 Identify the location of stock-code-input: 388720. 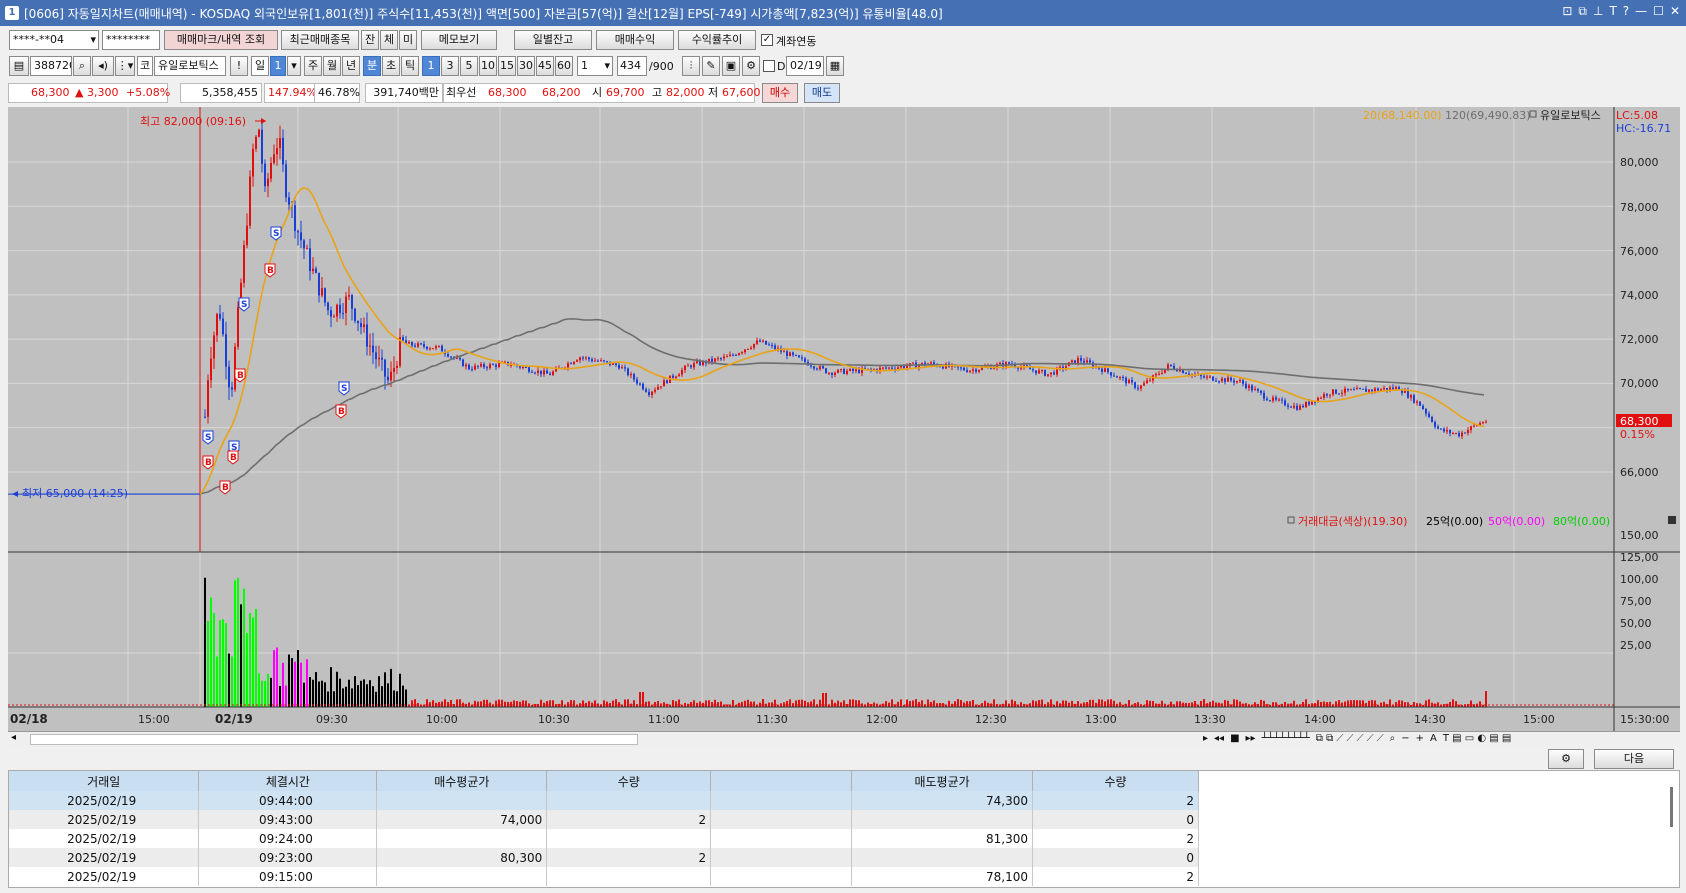
(51, 66).